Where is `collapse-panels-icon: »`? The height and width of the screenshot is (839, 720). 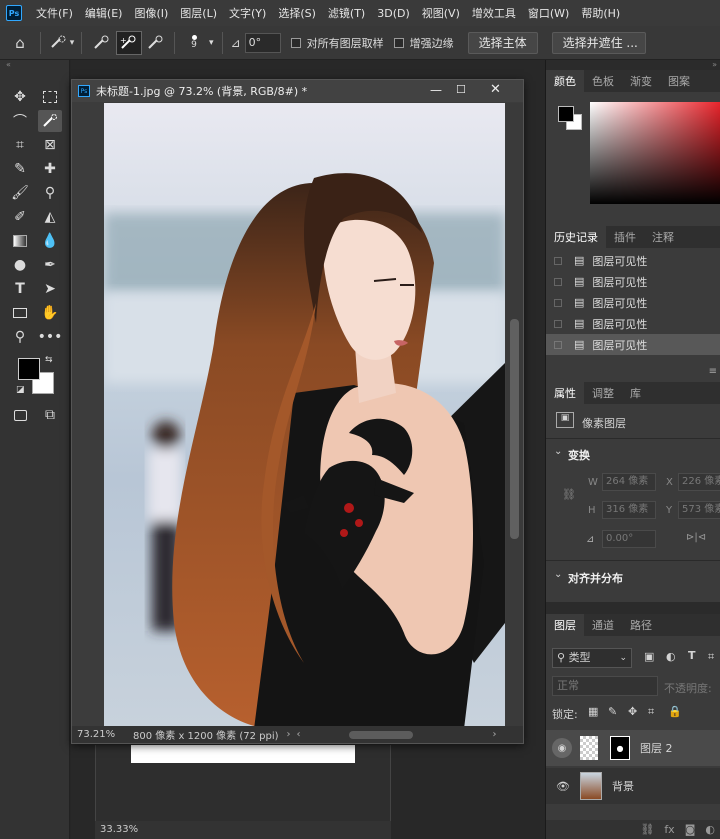 collapse-panels-icon: » is located at coordinates (633, 65).